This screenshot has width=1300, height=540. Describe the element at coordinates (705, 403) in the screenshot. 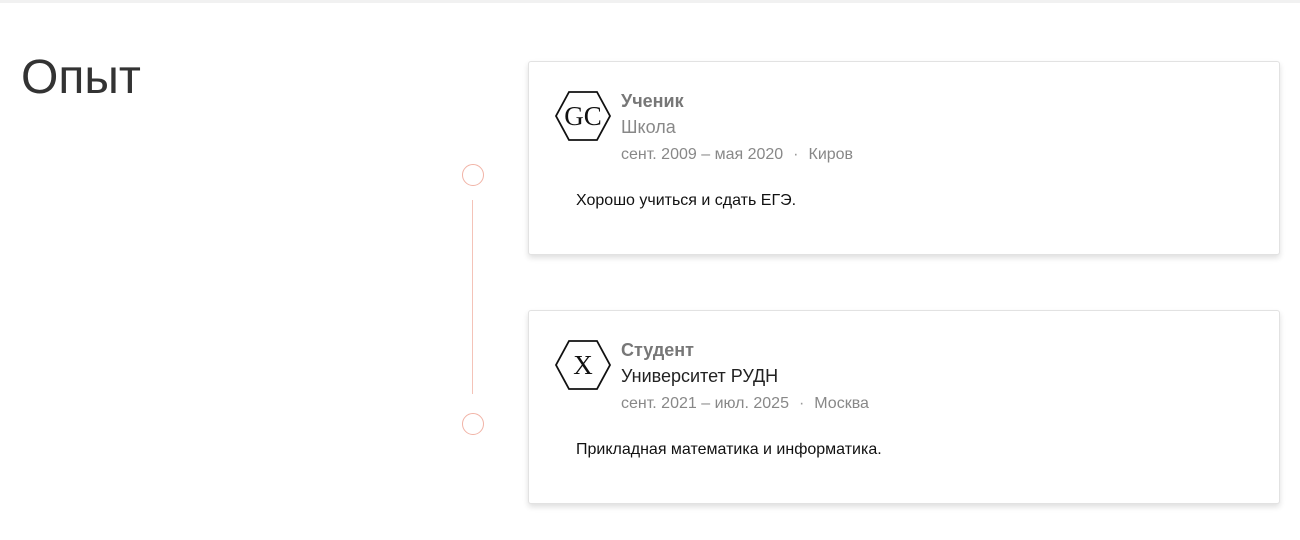

I see `date-range: сент. 2021 – июл. 2025` at that location.